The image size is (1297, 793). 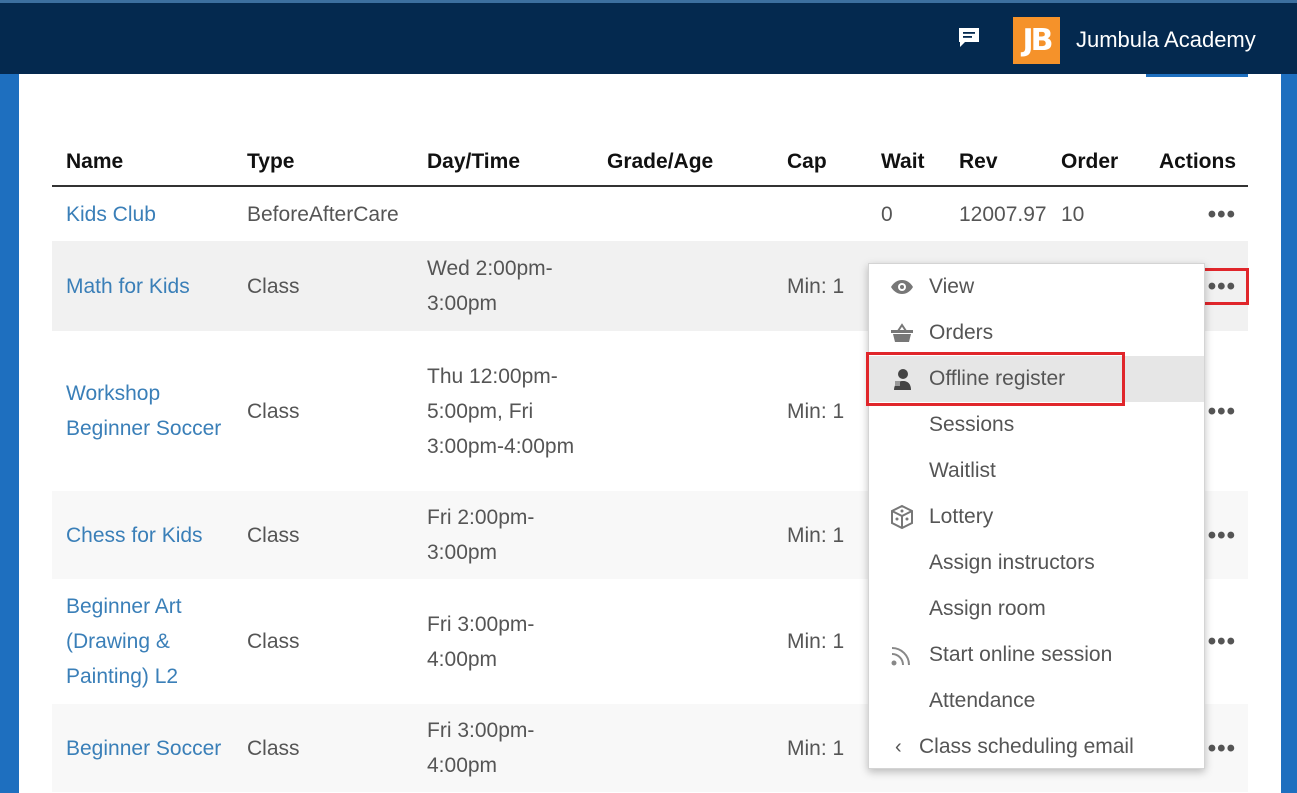 I want to click on menu-item-label: View, so click(x=952, y=286).